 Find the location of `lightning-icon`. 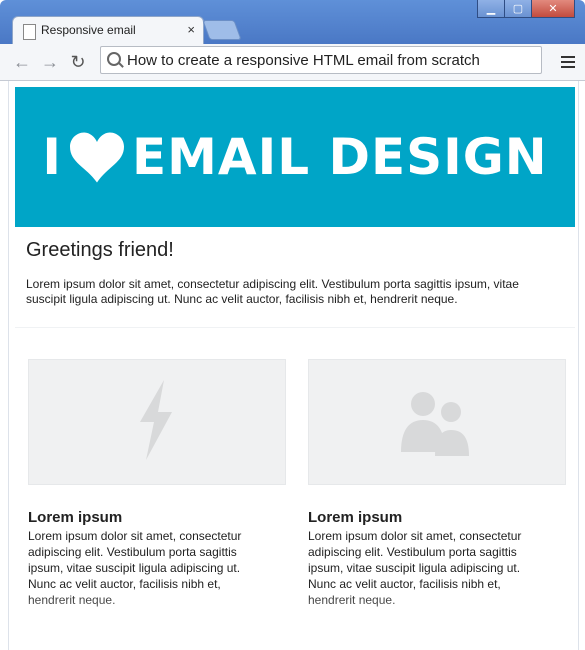

lightning-icon is located at coordinates (156, 420).